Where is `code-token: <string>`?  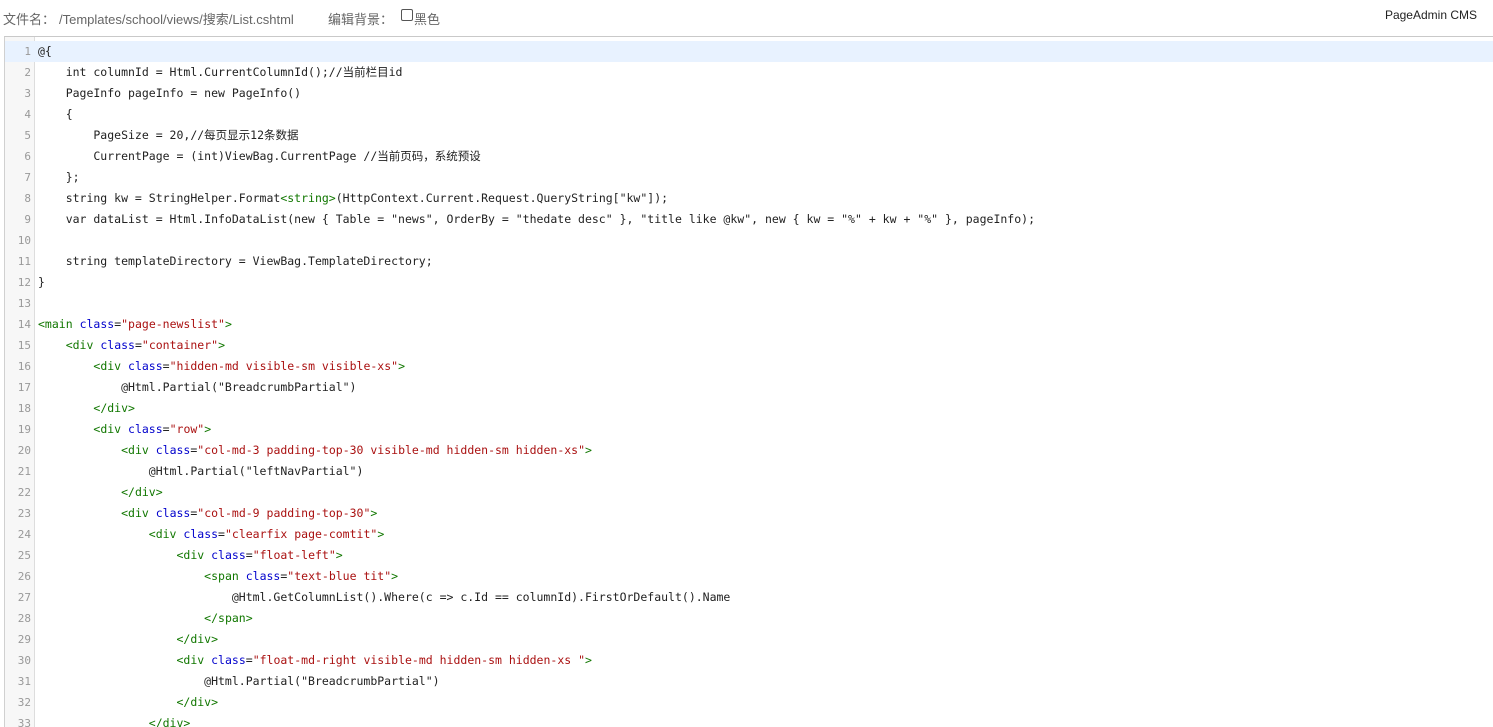
code-token: <string> is located at coordinates (308, 198).